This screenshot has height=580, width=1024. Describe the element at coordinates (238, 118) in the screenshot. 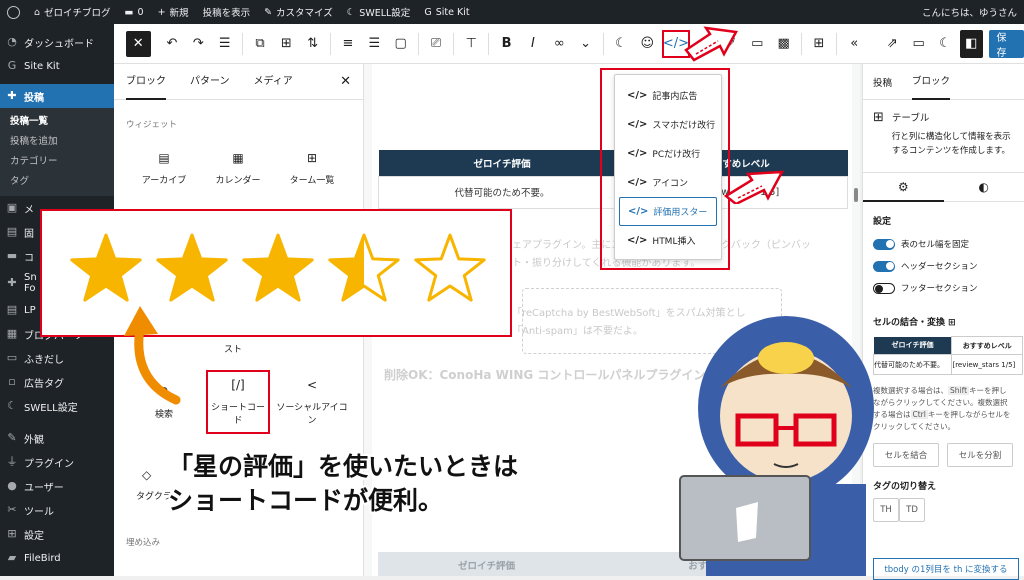

I see `section-widgets-heading: ウィジェット` at that location.